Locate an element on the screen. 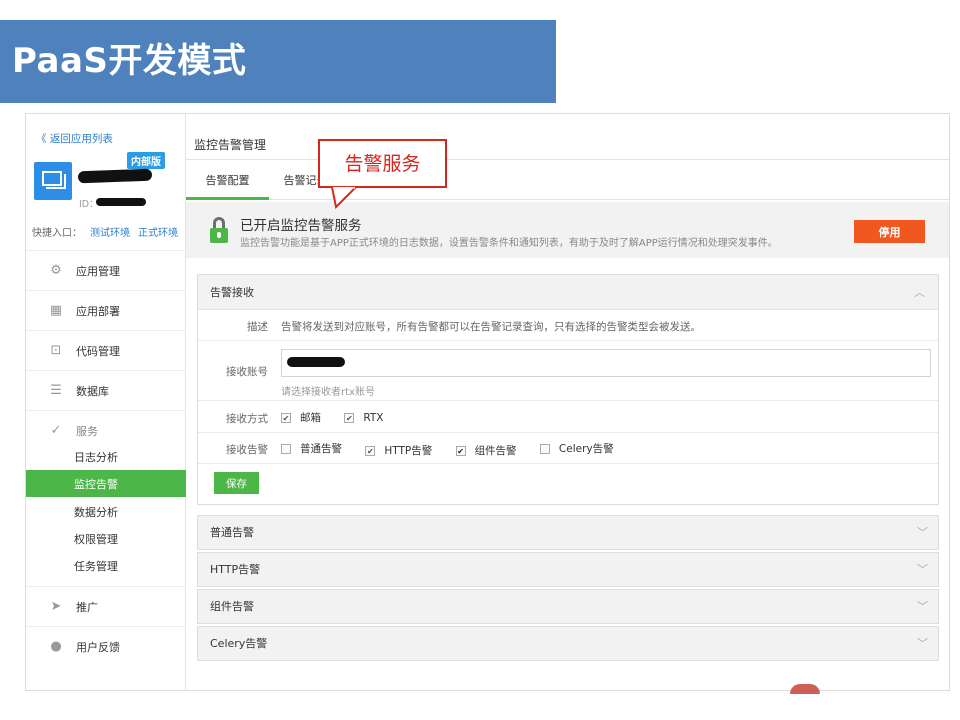  test-env-link: 测试环境 is located at coordinates (110, 233).